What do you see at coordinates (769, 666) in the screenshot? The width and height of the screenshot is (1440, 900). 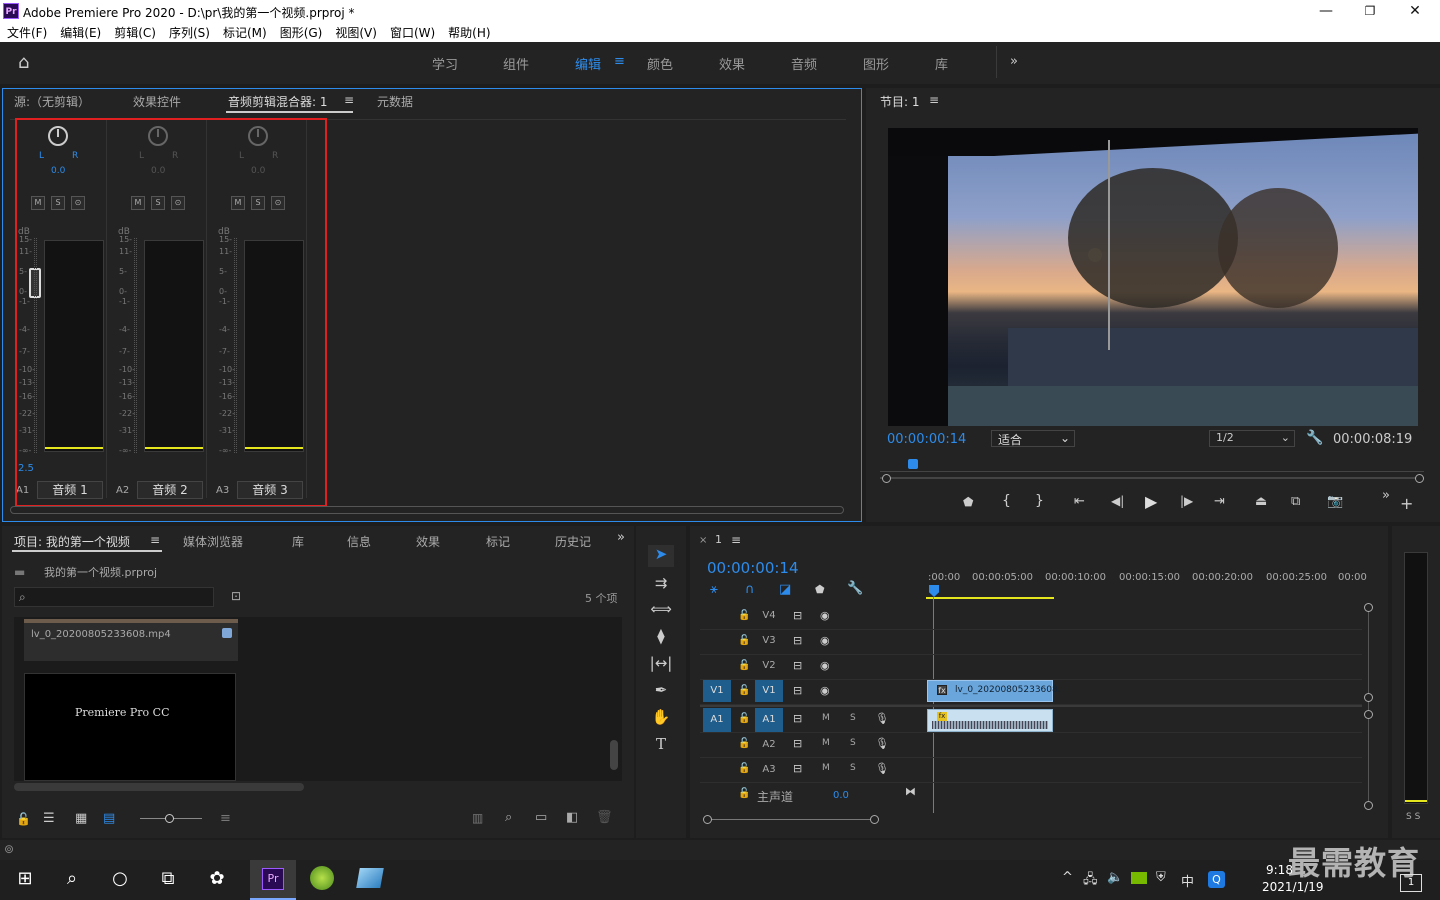 I see `track-name: V2` at bounding box center [769, 666].